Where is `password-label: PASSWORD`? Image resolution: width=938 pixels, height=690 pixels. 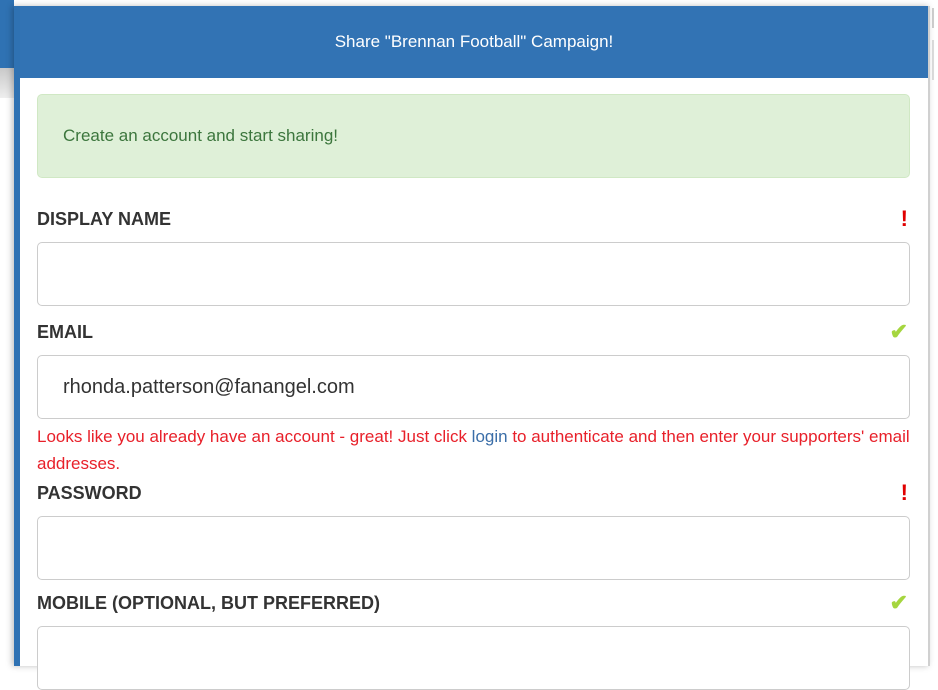 password-label: PASSWORD is located at coordinates (89, 492).